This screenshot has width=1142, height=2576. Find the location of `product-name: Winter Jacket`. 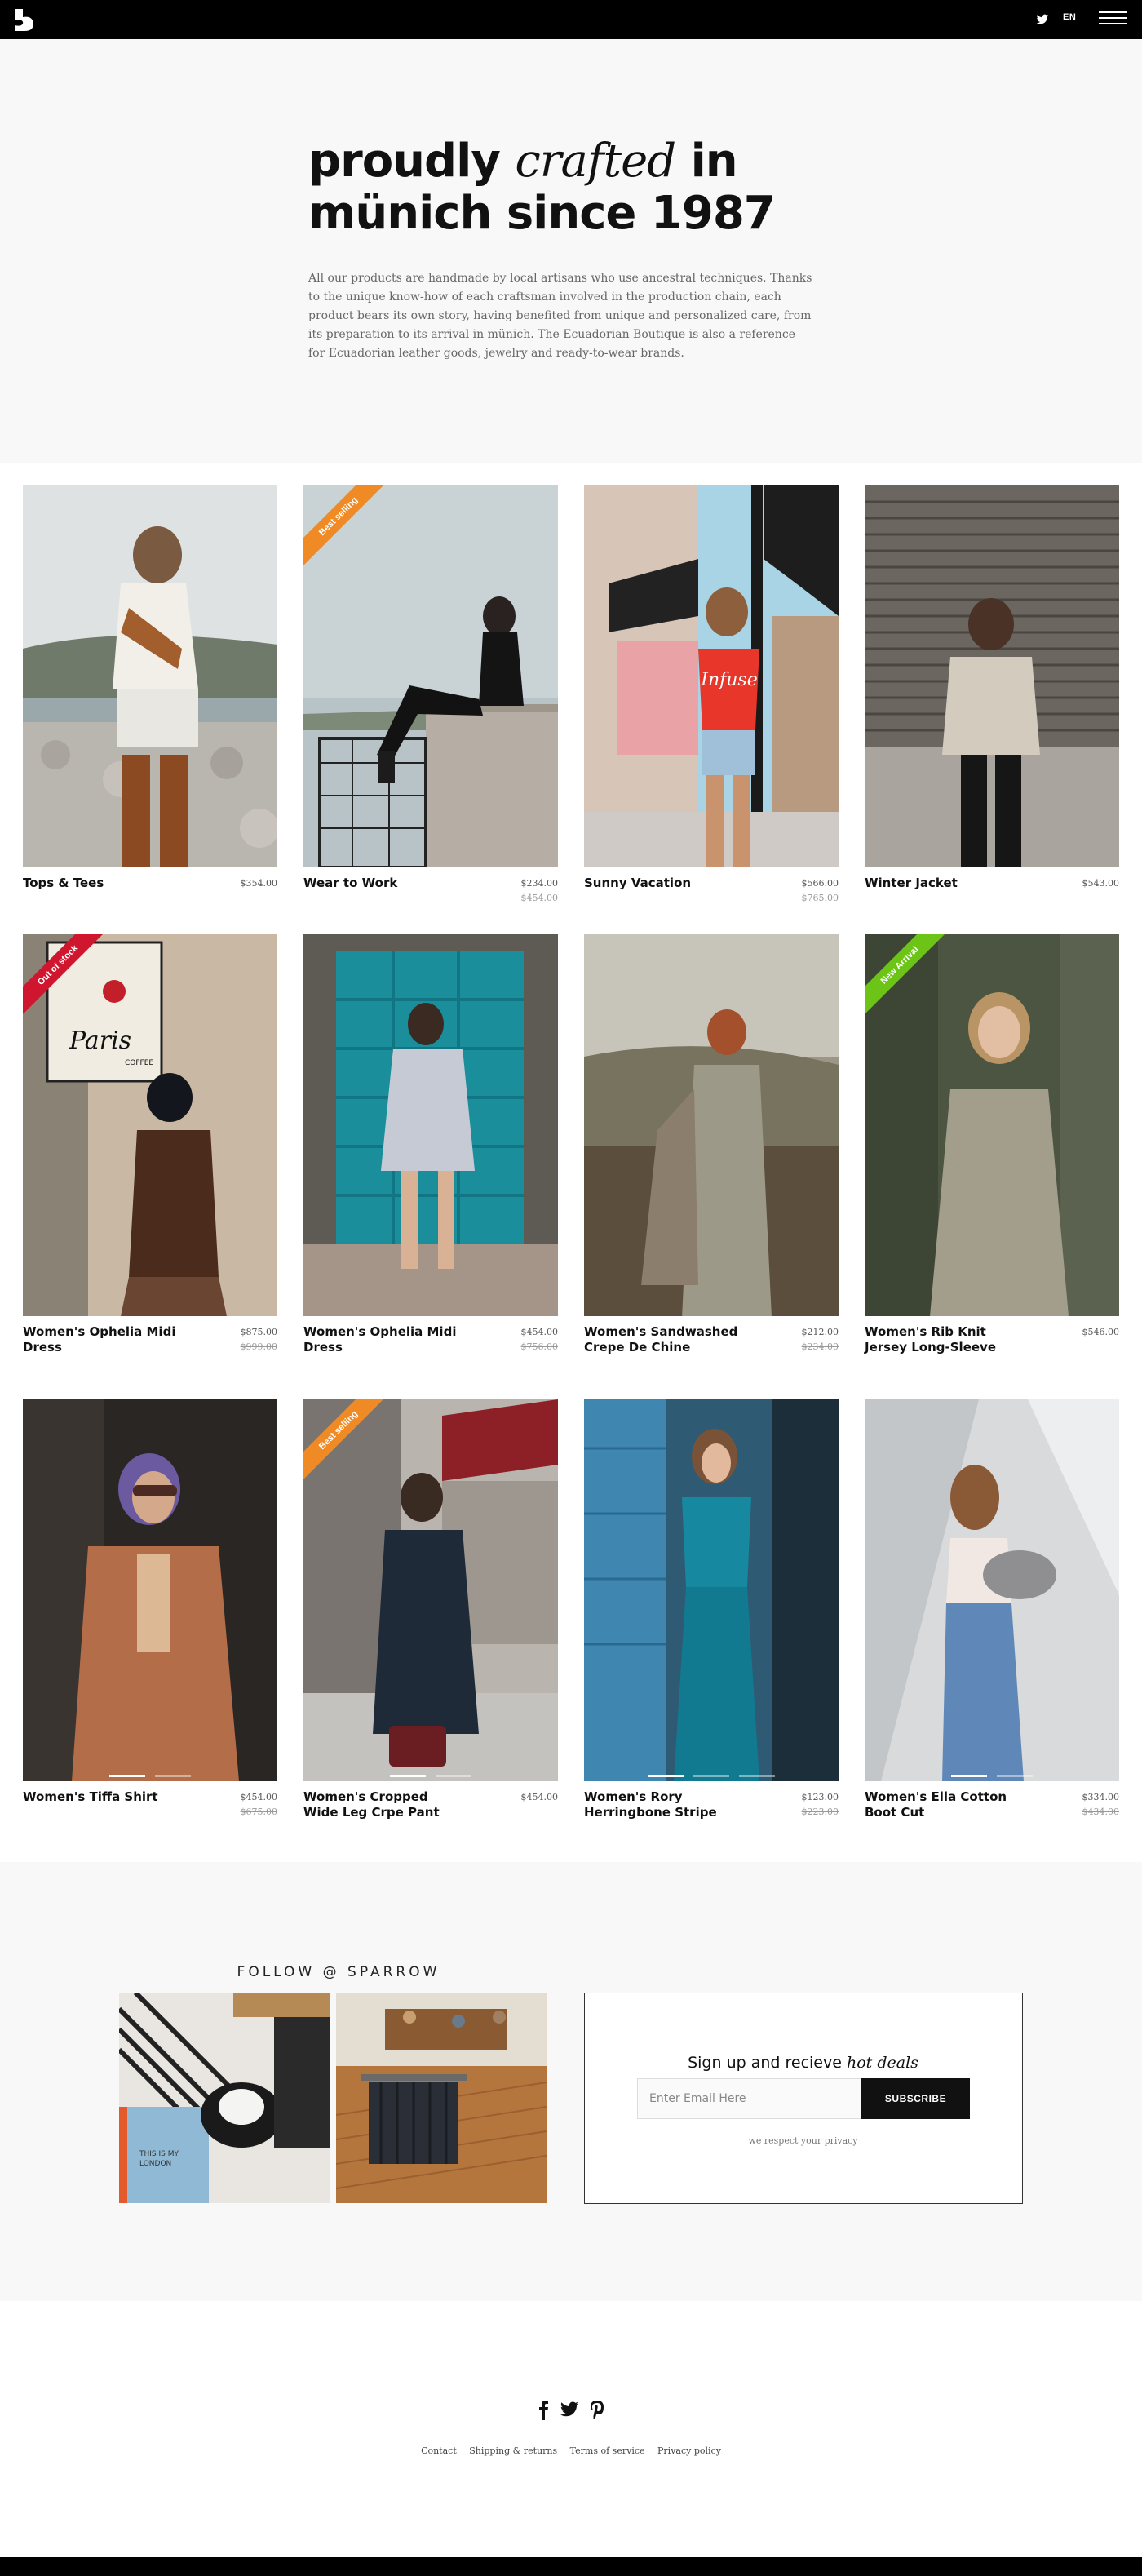

product-name: Winter Jacket is located at coordinates (943, 883).